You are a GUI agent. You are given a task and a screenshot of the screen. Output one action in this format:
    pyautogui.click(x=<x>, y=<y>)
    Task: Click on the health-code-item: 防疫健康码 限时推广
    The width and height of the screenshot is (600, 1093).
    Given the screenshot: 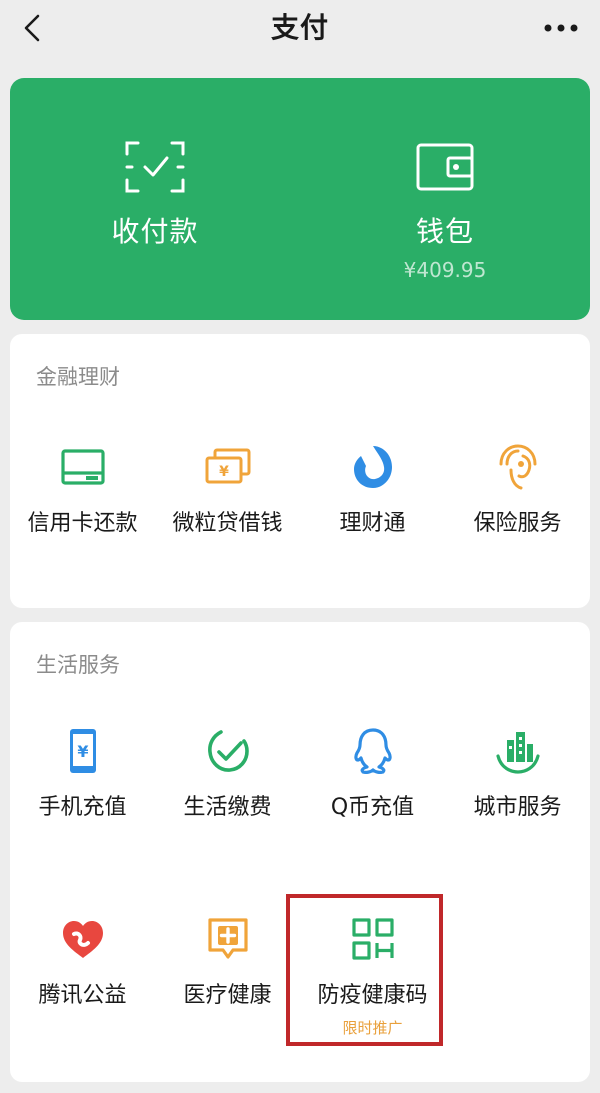 What is the action you would take?
    pyautogui.click(x=372, y=989)
    